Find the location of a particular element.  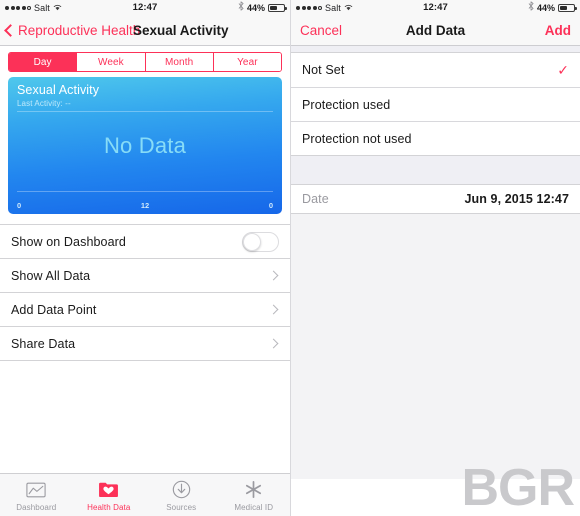

segmented-control-container: Day Week Month Year is located at coordinates (145, 61).